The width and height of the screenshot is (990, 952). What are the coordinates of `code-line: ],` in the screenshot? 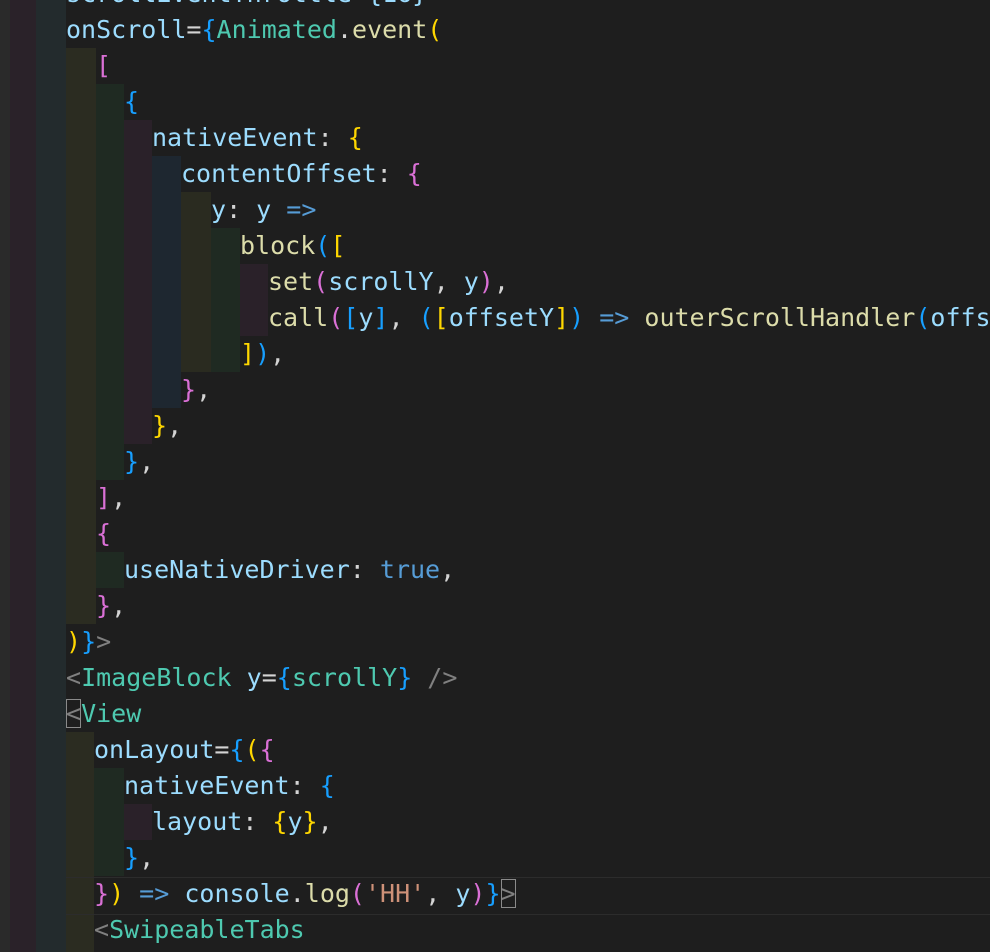 It's located at (63, 498).